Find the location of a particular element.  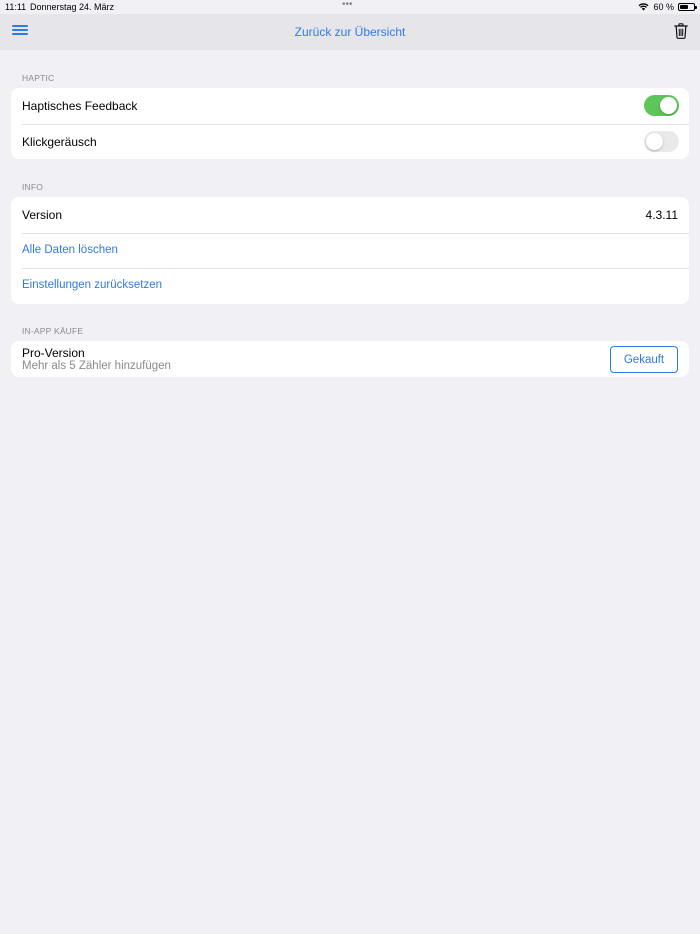

reset-settings-button: Einstellungen zurücksetzen is located at coordinates (92, 285).